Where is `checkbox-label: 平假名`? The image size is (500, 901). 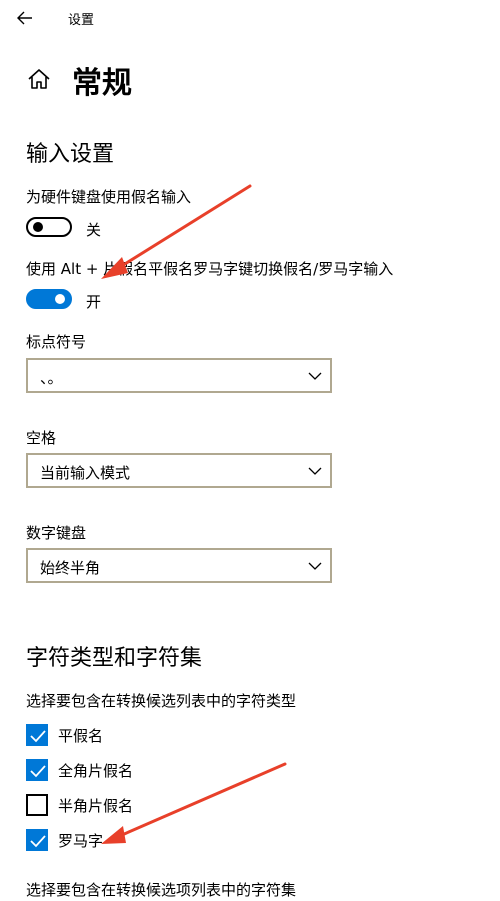 checkbox-label: 平假名 is located at coordinates (81, 736).